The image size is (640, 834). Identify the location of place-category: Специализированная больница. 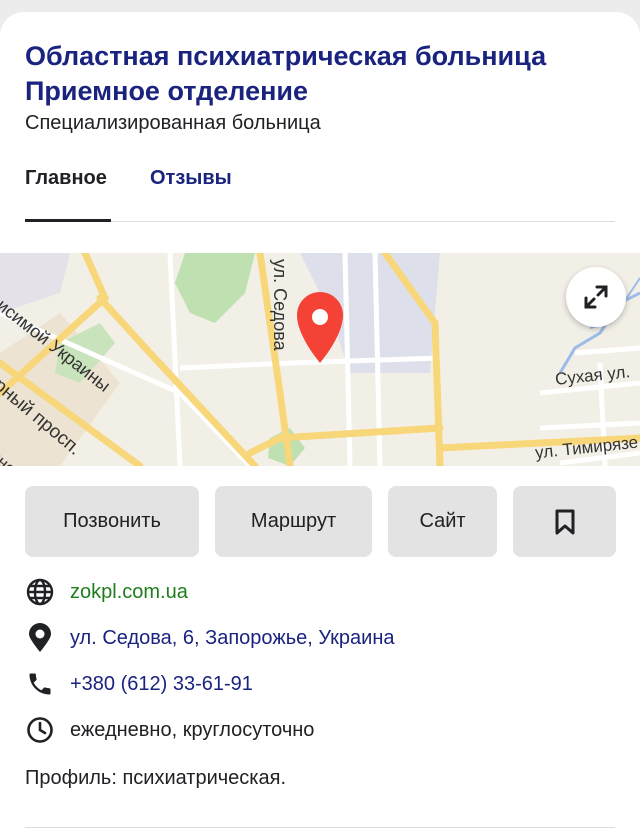
(173, 123).